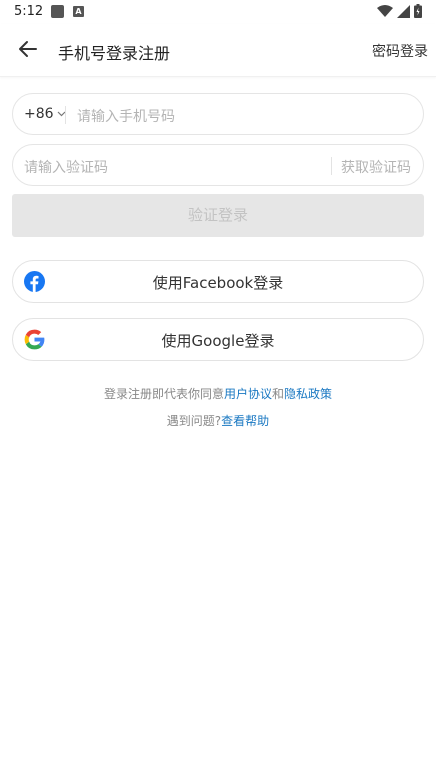 Image resolution: width=436 pixels, height=776 pixels. I want to click on agreement-text: 登录注册即代表你同意用户协议和隐私政策, so click(218, 393).